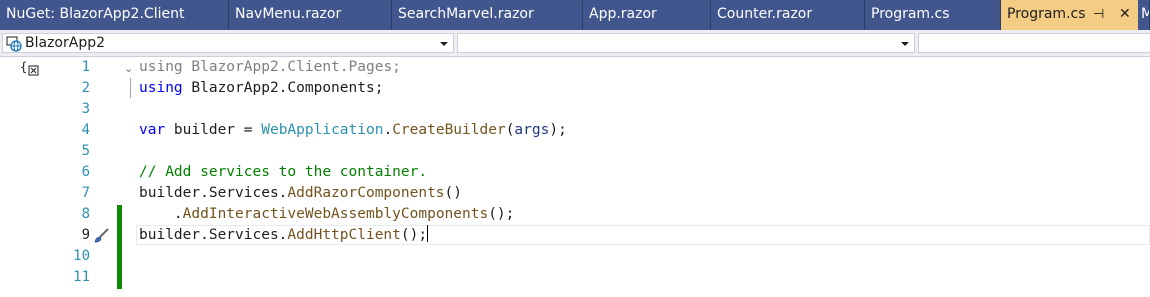 The width and height of the screenshot is (1150, 297). Describe the element at coordinates (65, 43) in the screenshot. I see `project-name: BlazorApp2` at that location.